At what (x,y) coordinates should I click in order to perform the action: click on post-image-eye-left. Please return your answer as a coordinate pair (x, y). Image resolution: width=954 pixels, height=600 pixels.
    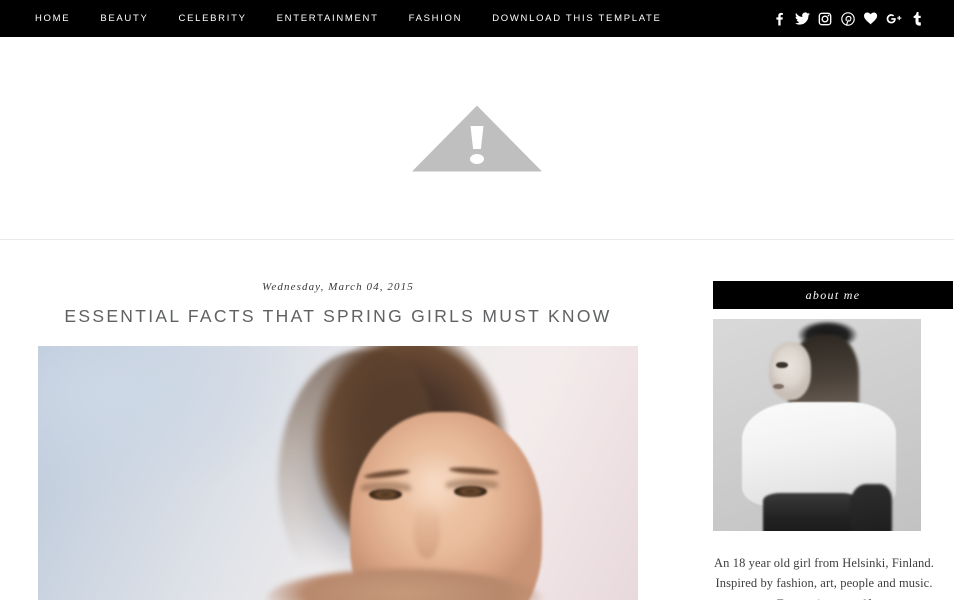
    Looking at the image, I should click on (385, 494).